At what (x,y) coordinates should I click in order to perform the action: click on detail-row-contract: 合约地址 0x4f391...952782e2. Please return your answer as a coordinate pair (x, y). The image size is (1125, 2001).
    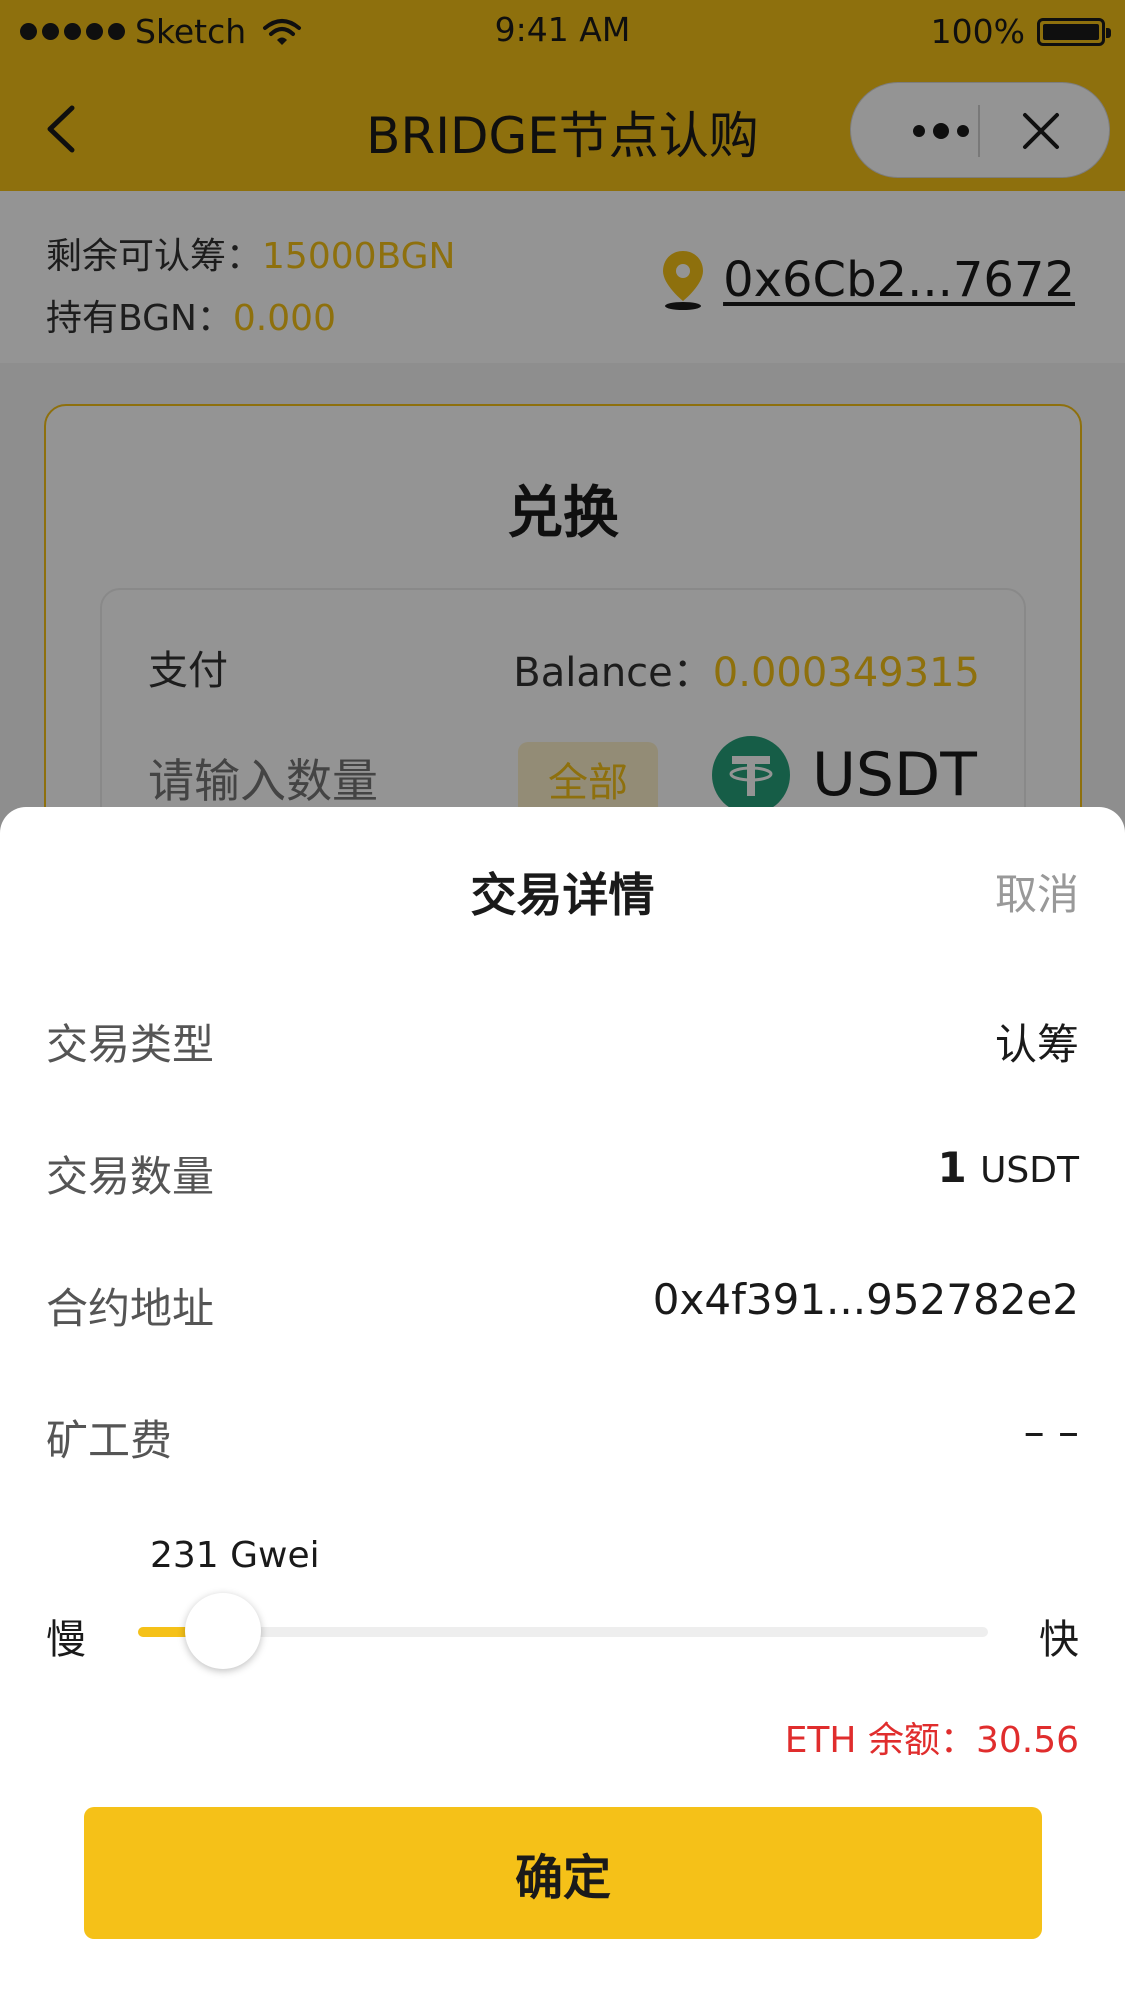
    Looking at the image, I should click on (562, 1305).